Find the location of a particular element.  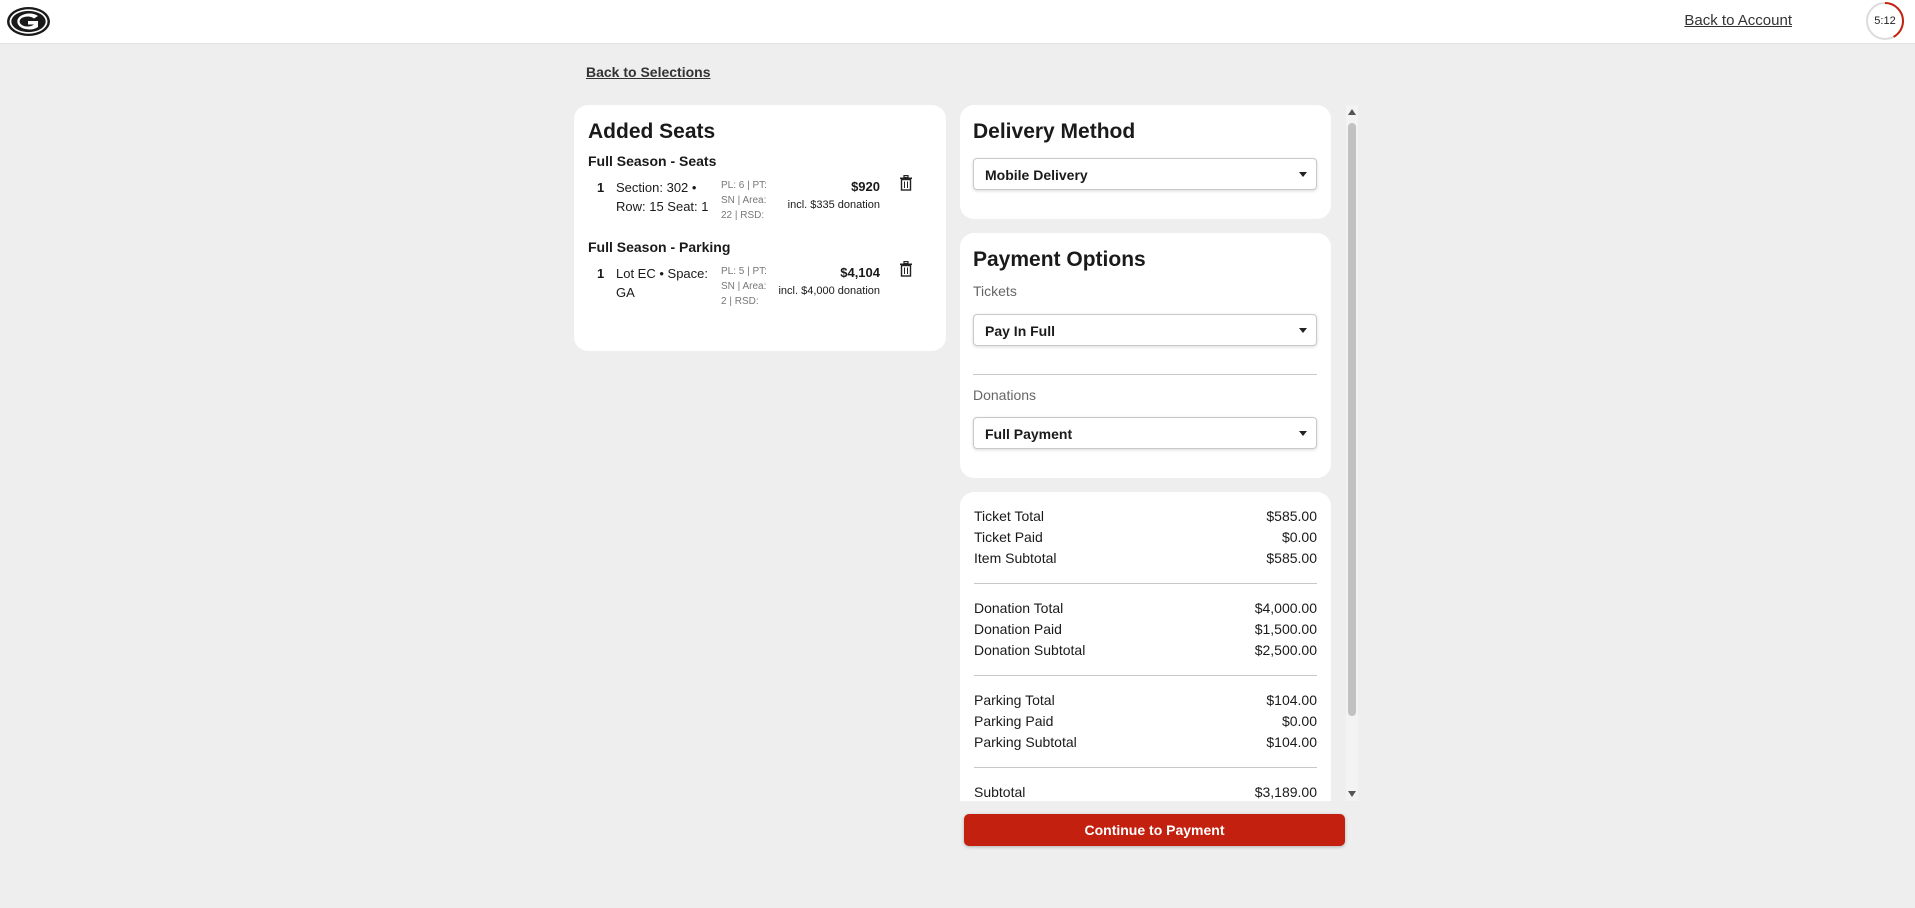

payment-options-title: Payment Options is located at coordinates (1059, 259).